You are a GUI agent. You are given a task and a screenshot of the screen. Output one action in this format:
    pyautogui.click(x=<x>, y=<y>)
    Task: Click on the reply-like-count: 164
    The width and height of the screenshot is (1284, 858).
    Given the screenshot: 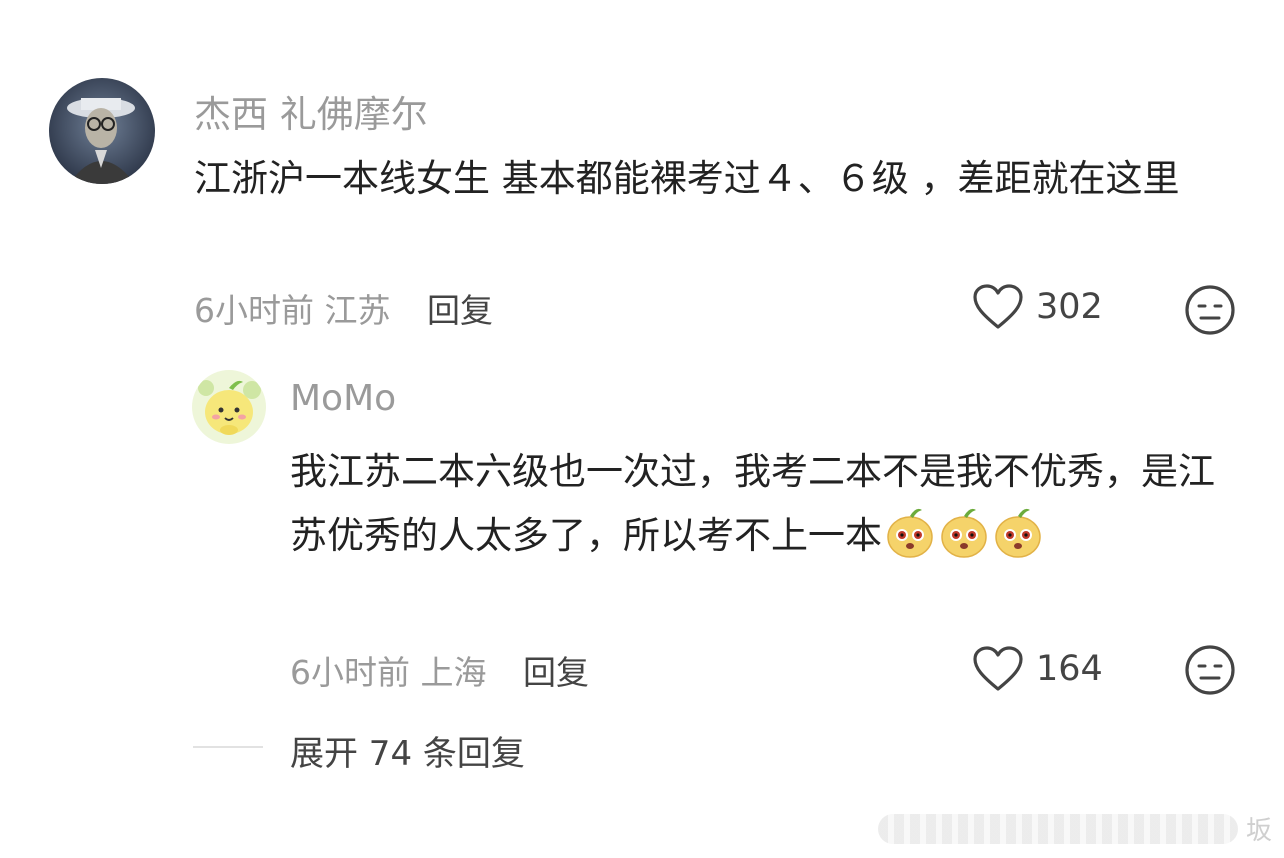 What is the action you would take?
    pyautogui.click(x=1069, y=669)
    